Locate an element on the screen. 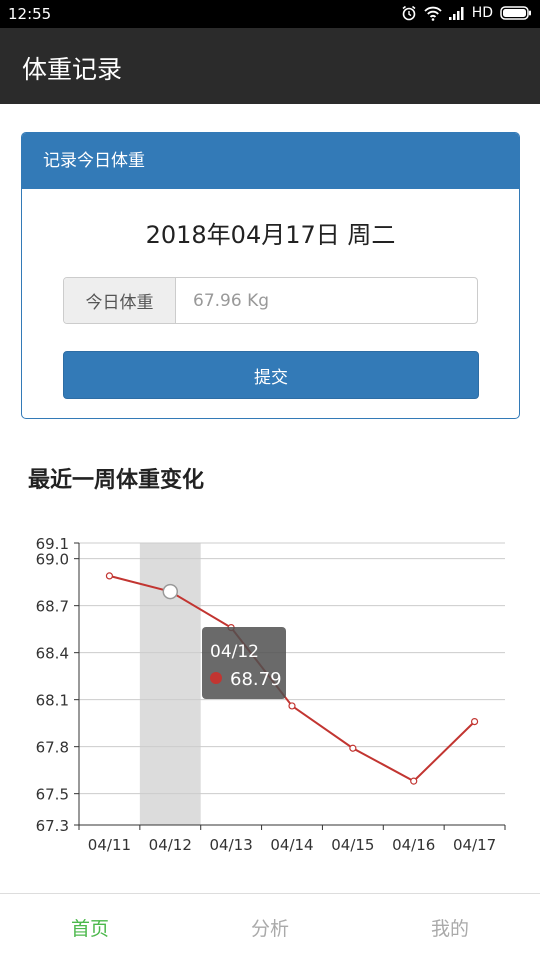 Image resolution: width=540 pixels, height=961 pixels. status-bar: 12:55 HD is located at coordinates (270, 14).